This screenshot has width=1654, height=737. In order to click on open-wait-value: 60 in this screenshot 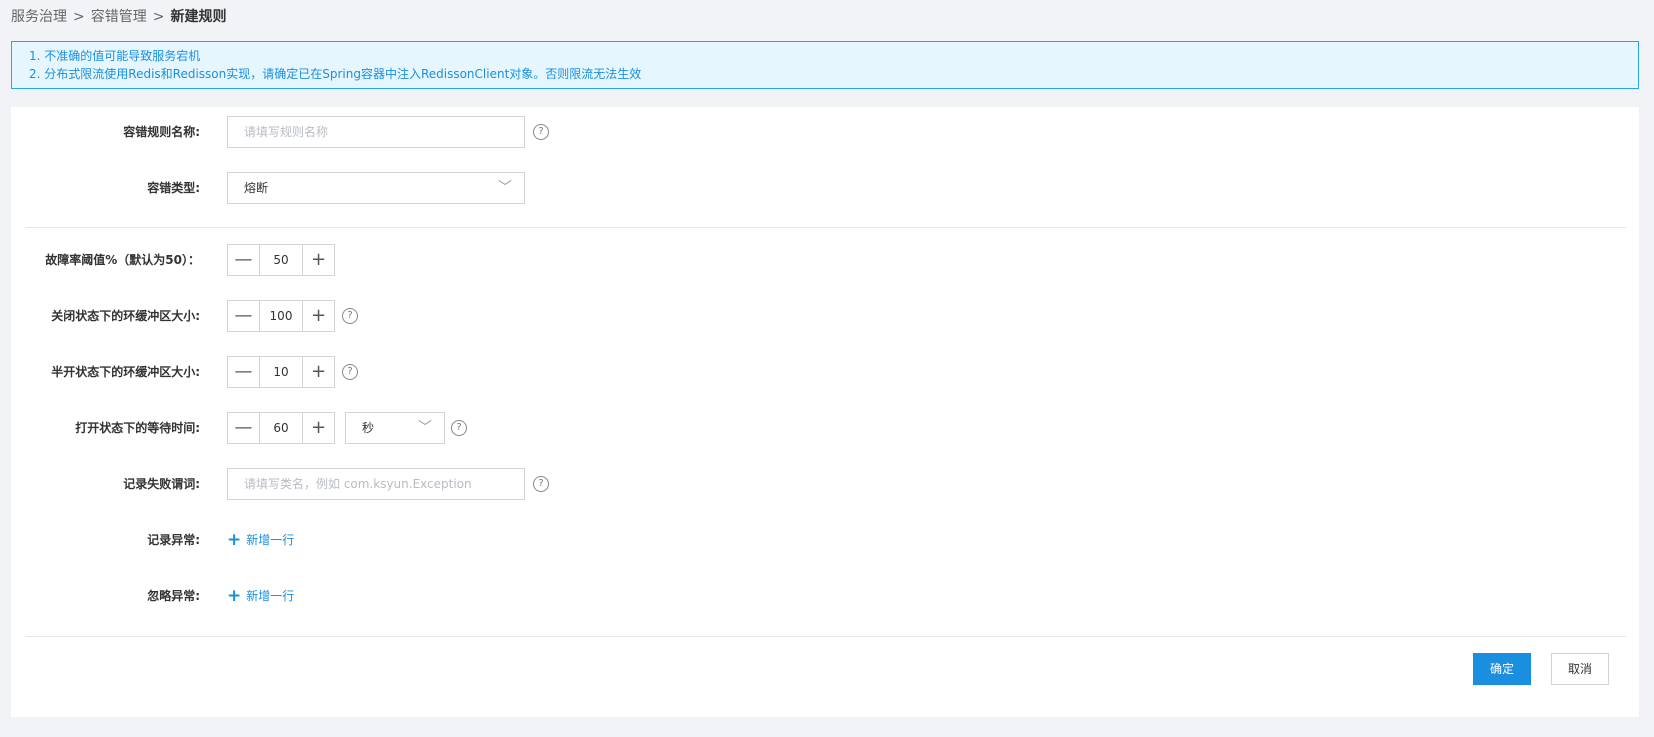, I will do `click(281, 428)`.